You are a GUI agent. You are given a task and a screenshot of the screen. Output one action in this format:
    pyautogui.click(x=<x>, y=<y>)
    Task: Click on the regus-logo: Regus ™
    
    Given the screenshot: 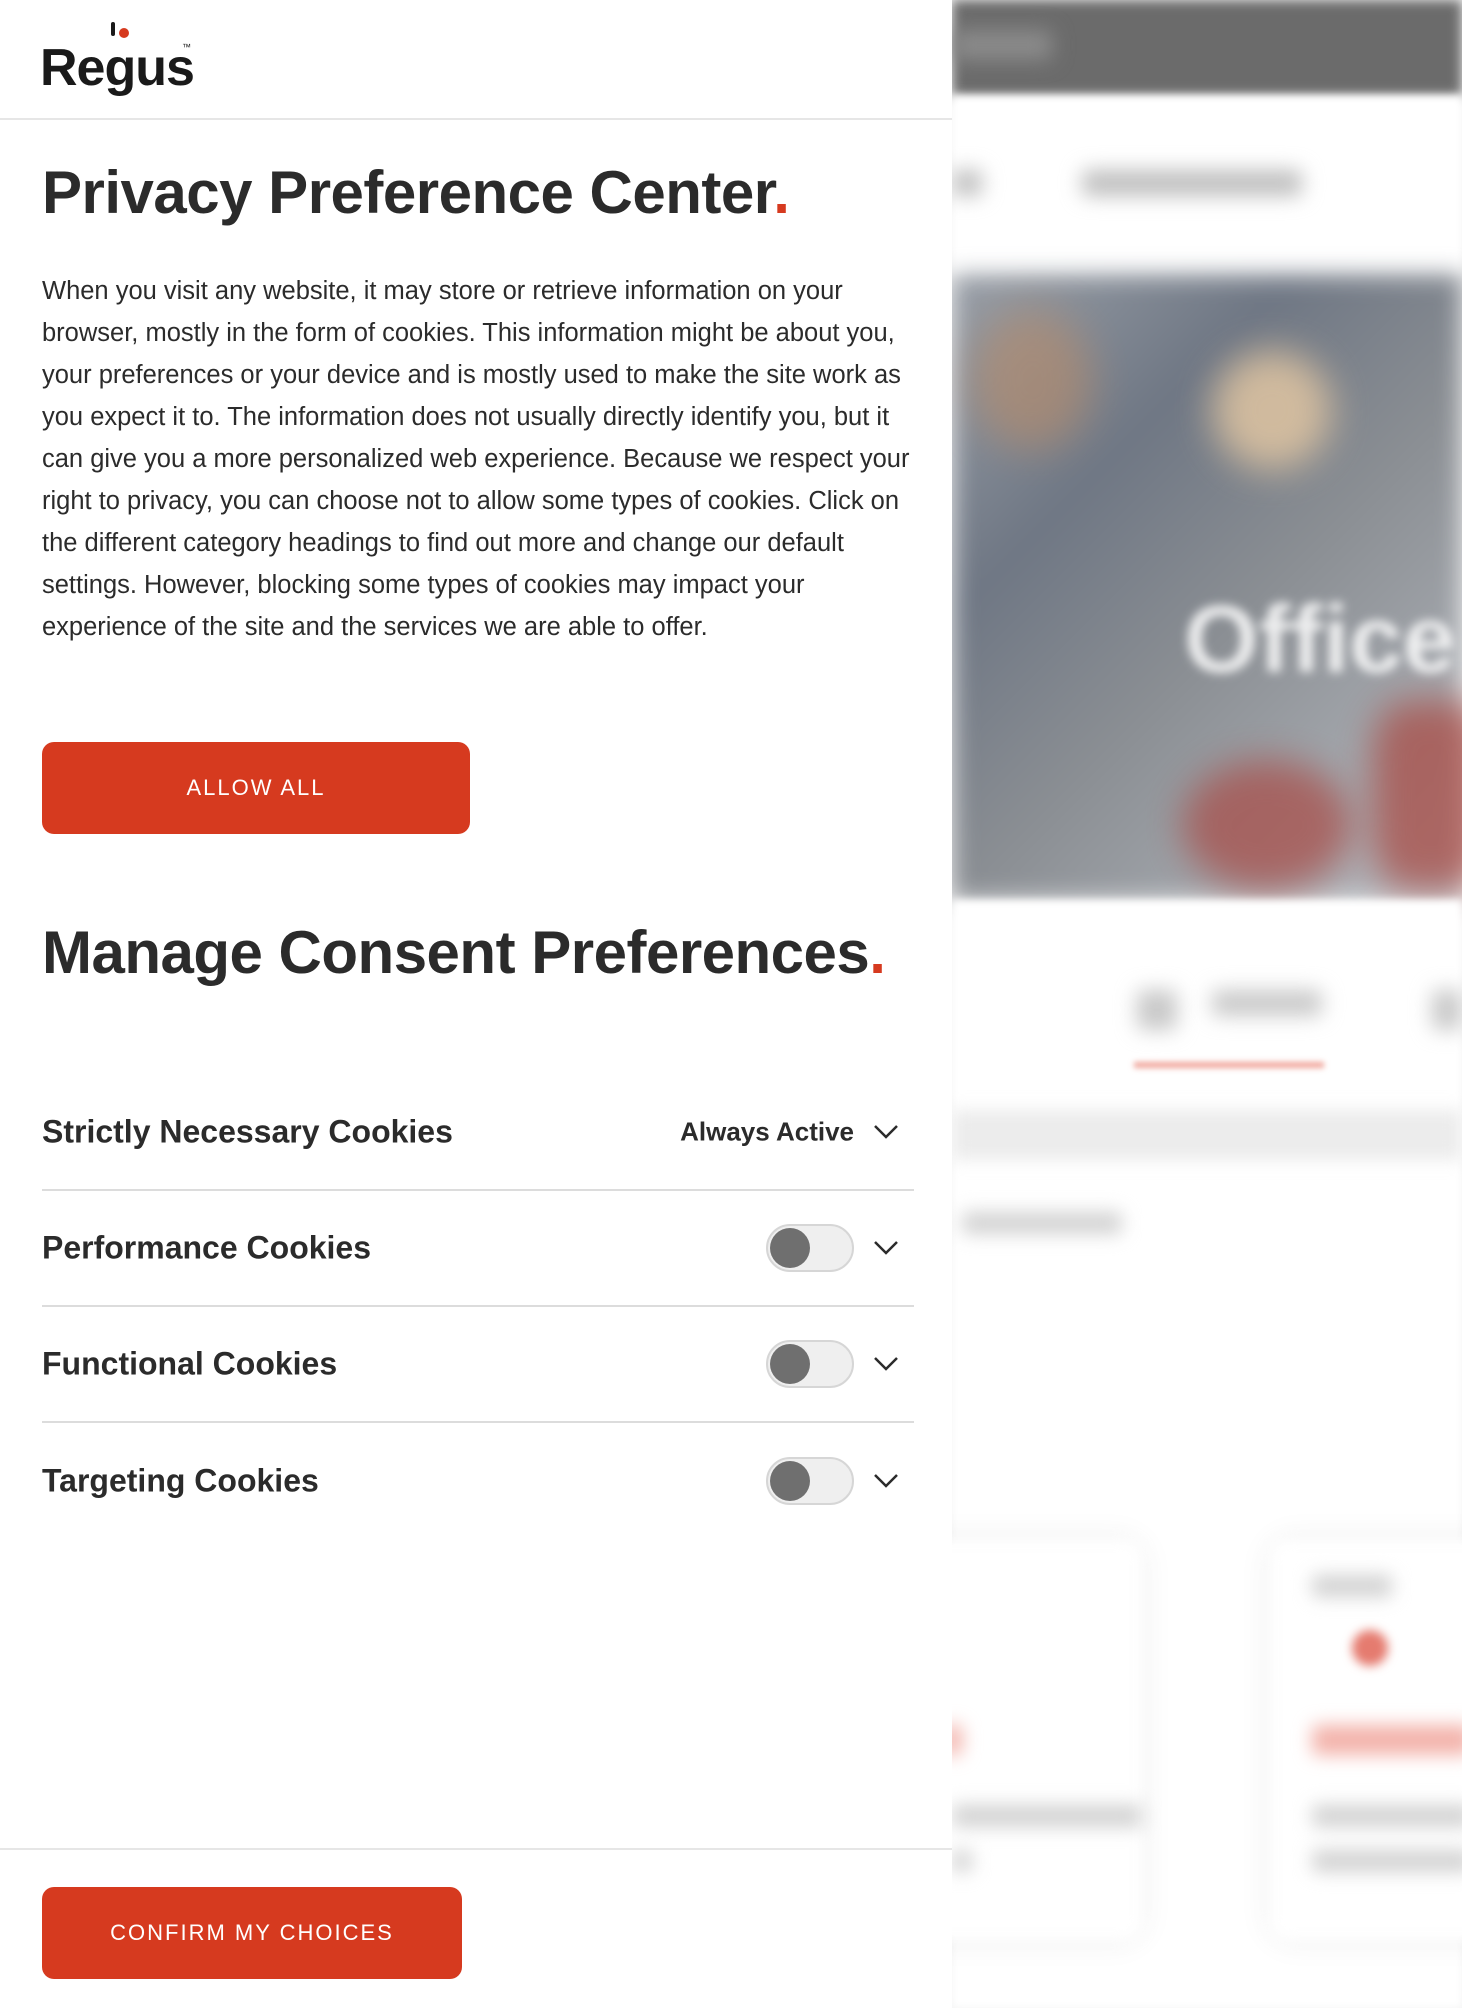 What is the action you would take?
    pyautogui.click(x=120, y=60)
    